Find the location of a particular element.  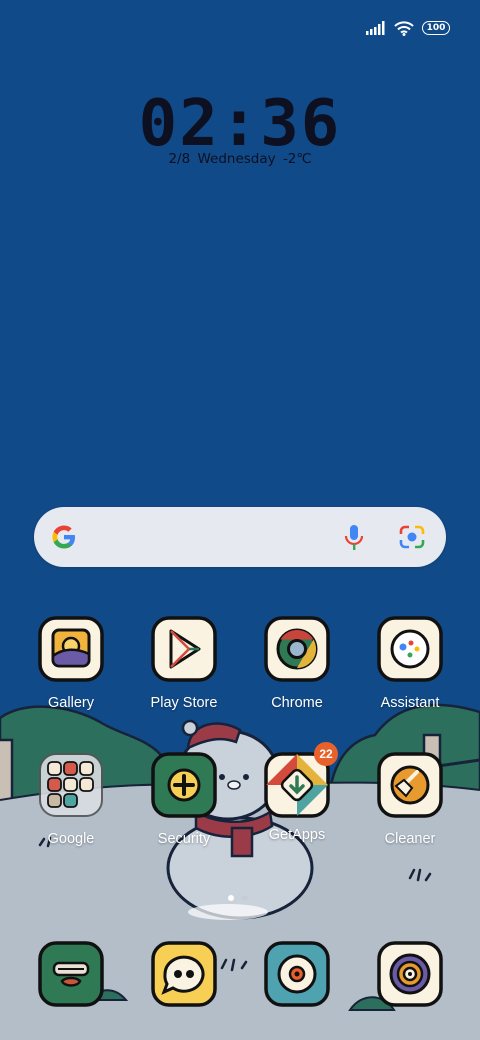

date-weather-line: 2/8 Wednesday -2℃ is located at coordinates (240, 159).